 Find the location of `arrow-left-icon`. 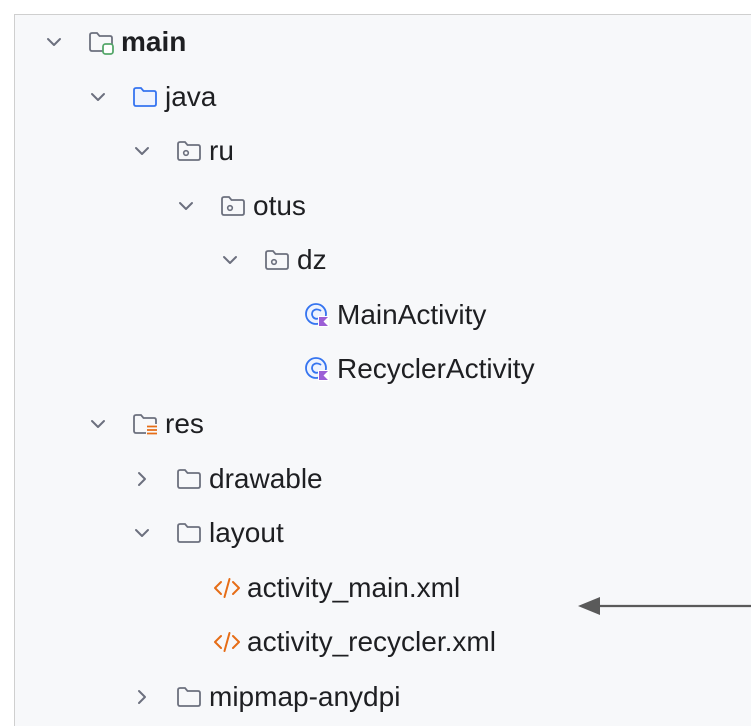

arrow-left-icon is located at coordinates (664, 606).